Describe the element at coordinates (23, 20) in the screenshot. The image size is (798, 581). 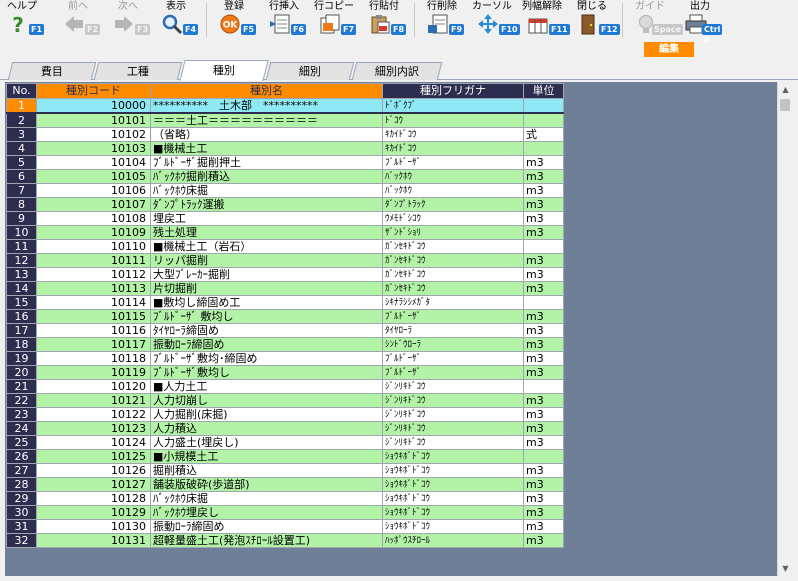
I see `help-button: ヘルプ ? F1` at that location.